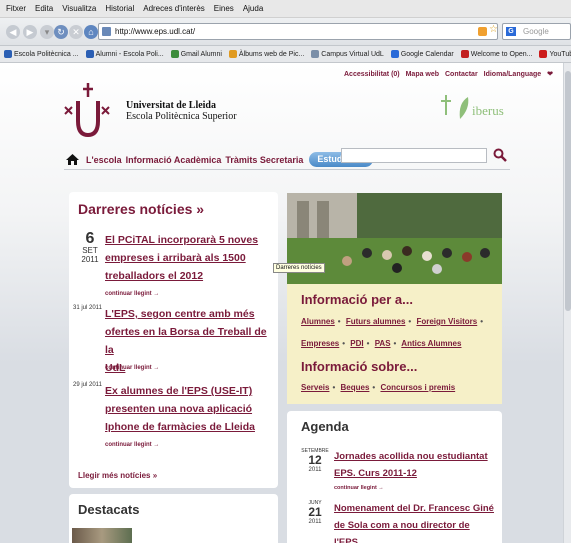 The height and width of the screenshot is (543, 571). What do you see at coordinates (536, 31) in the screenshot?
I see `browser-search-input: G Google` at bounding box center [536, 31].